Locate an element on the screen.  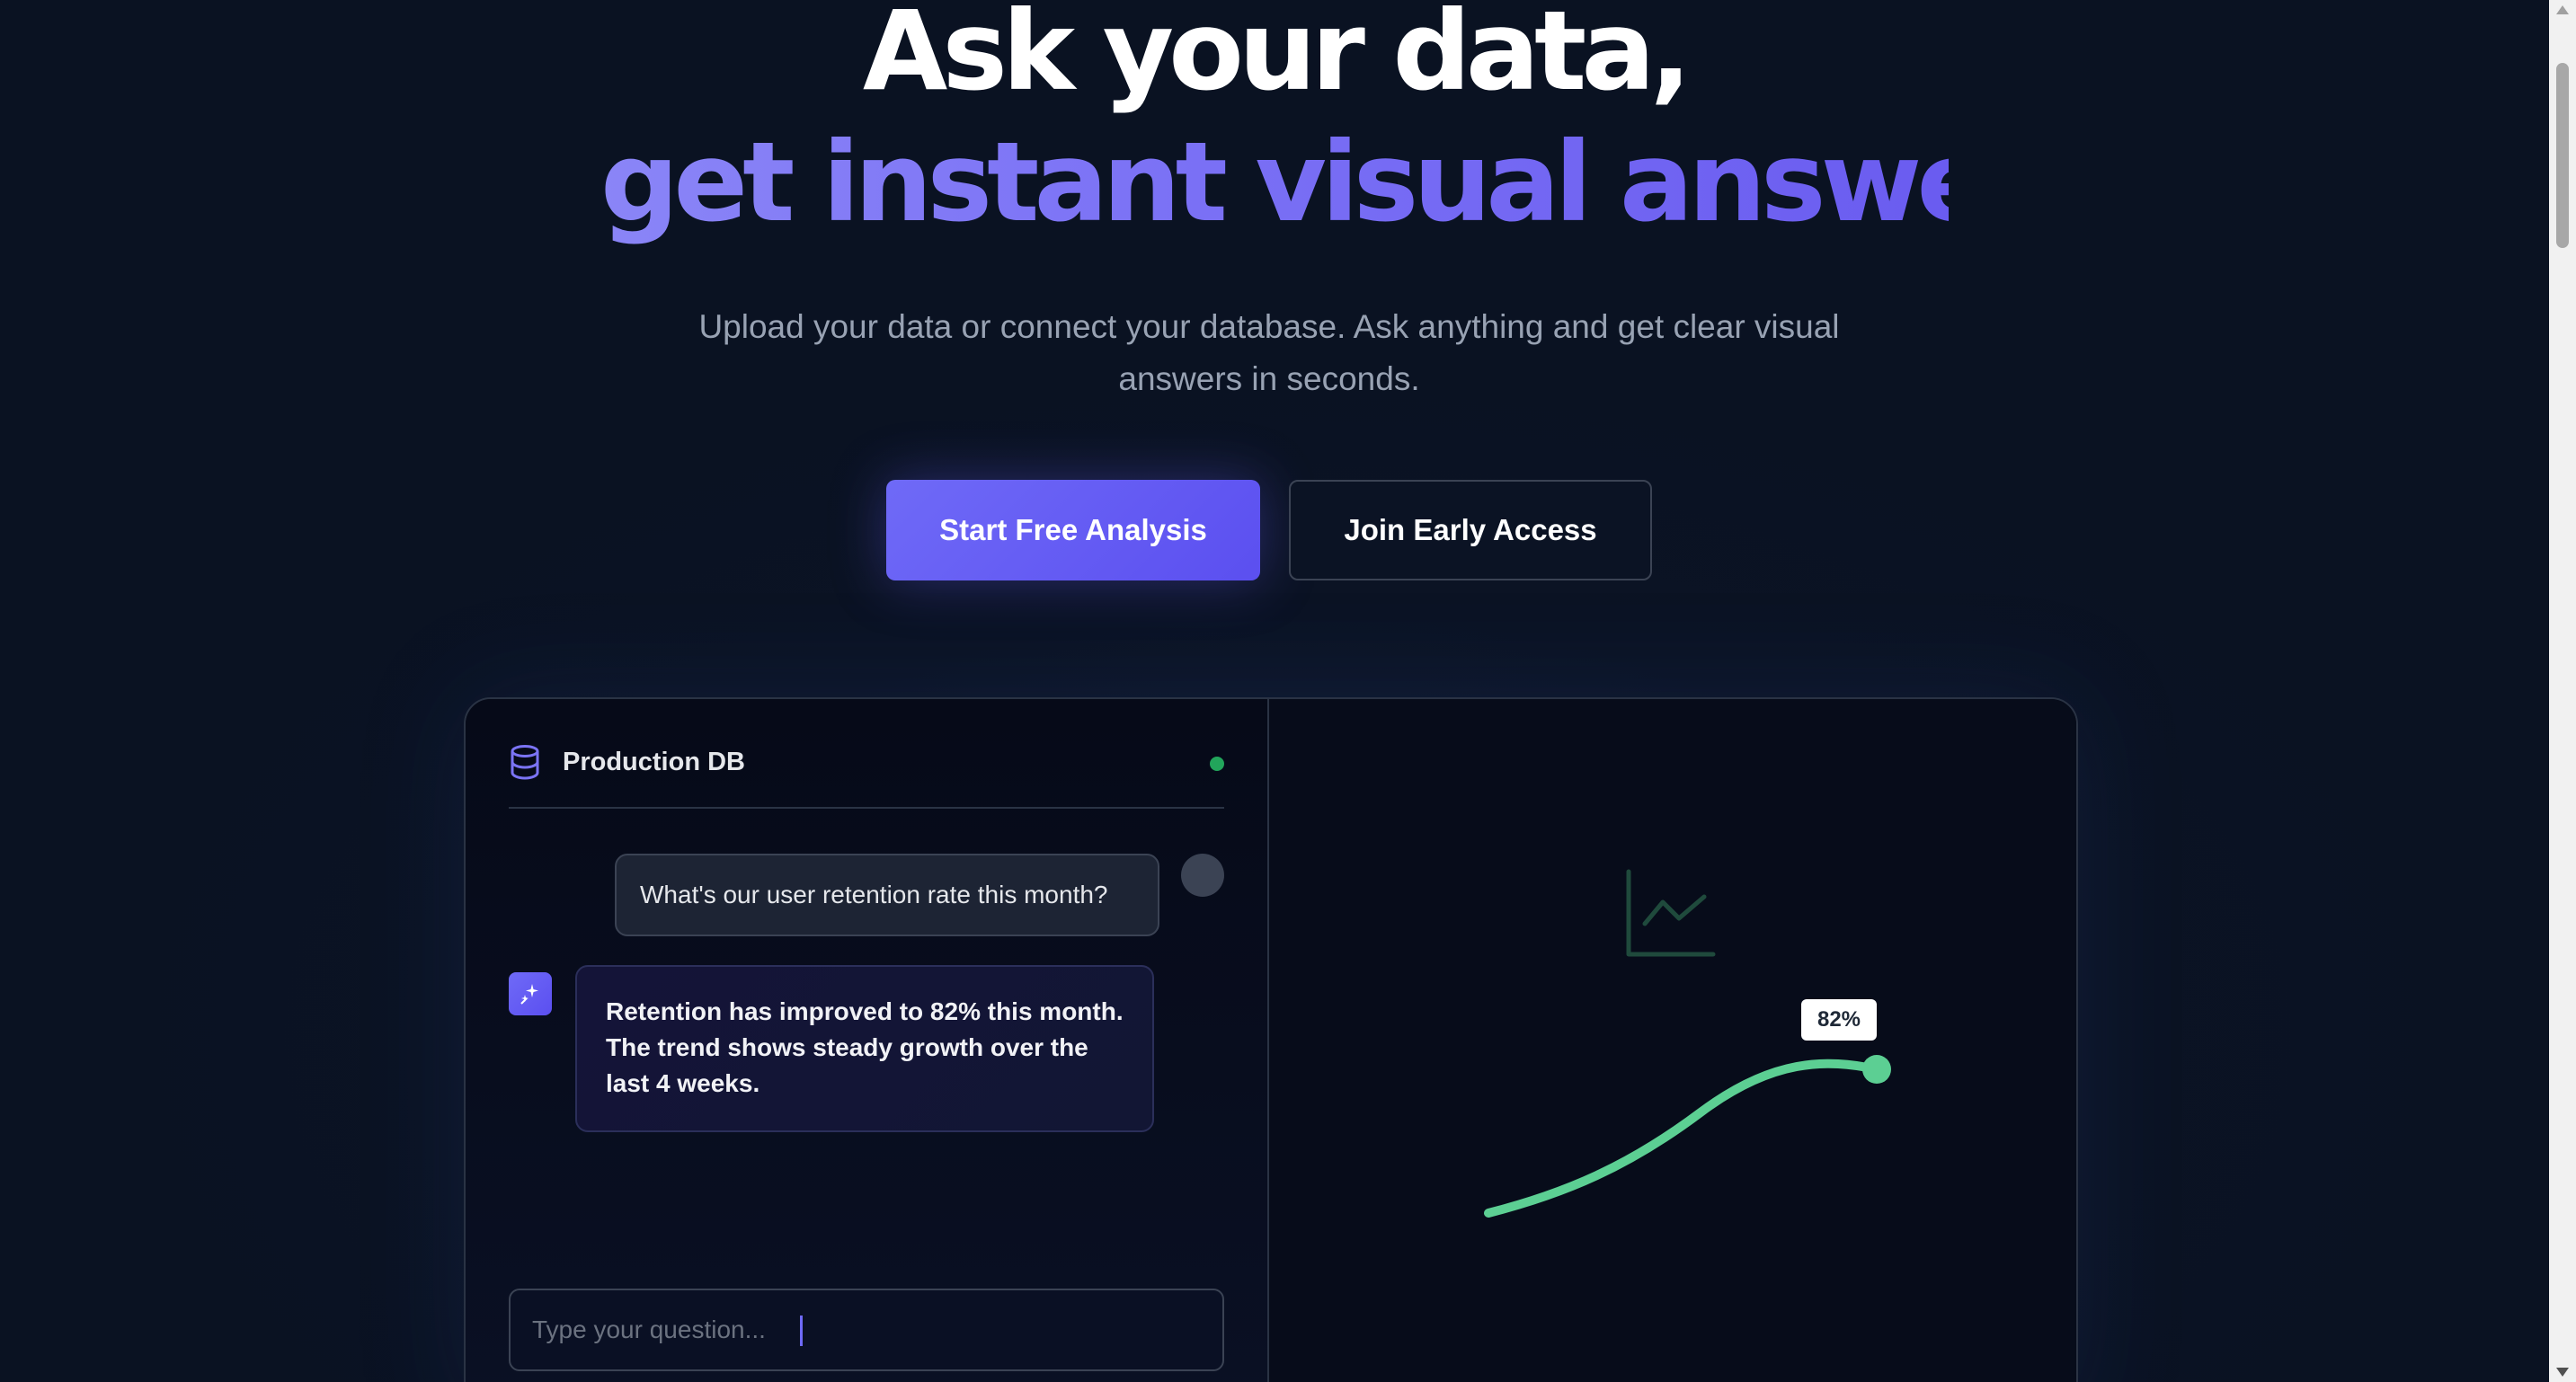
subtitle-line-2: answers in seconds. is located at coordinates (1269, 378).